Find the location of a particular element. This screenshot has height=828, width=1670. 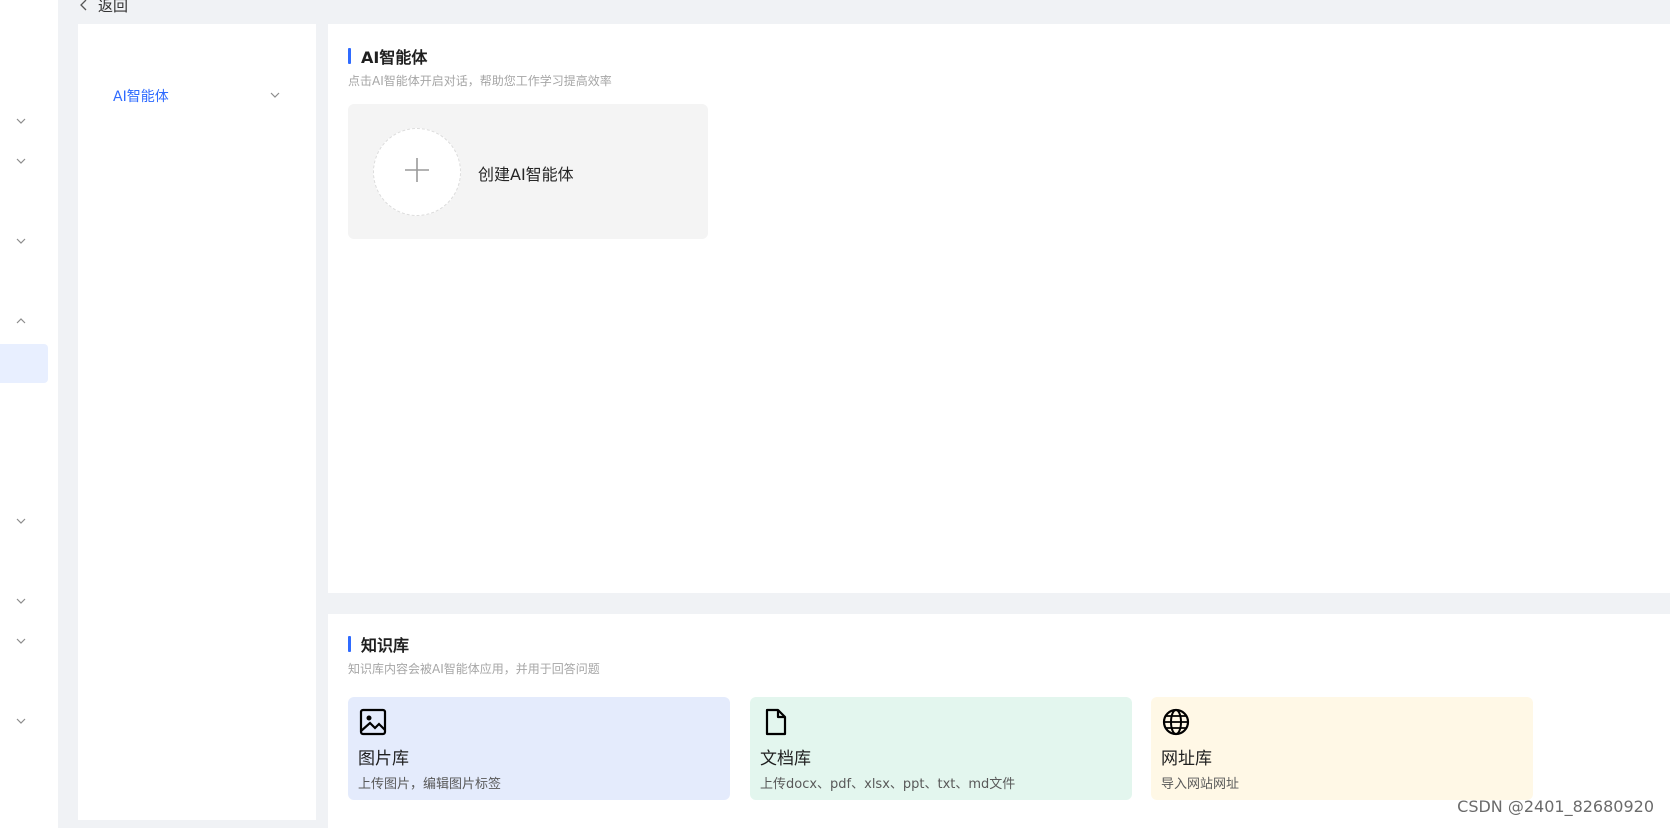

watermark: CSDN @2401_82680920 is located at coordinates (1555, 806).